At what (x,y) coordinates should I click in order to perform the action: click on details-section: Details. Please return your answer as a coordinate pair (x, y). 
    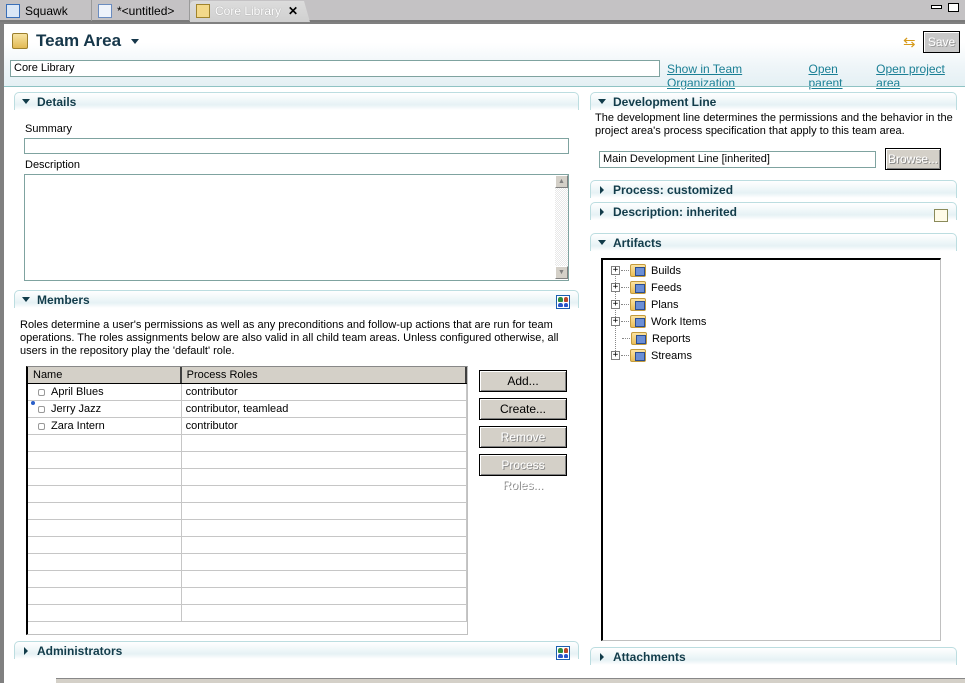
    Looking at the image, I should click on (296, 101).